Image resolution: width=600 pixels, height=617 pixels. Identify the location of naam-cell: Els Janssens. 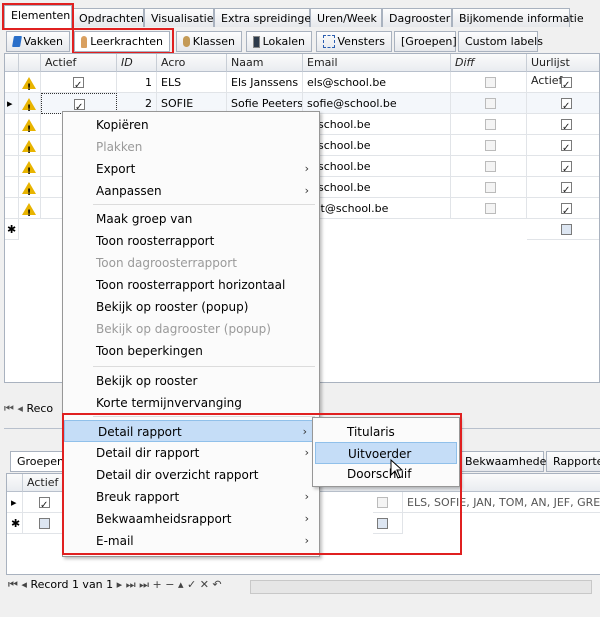
(265, 82).